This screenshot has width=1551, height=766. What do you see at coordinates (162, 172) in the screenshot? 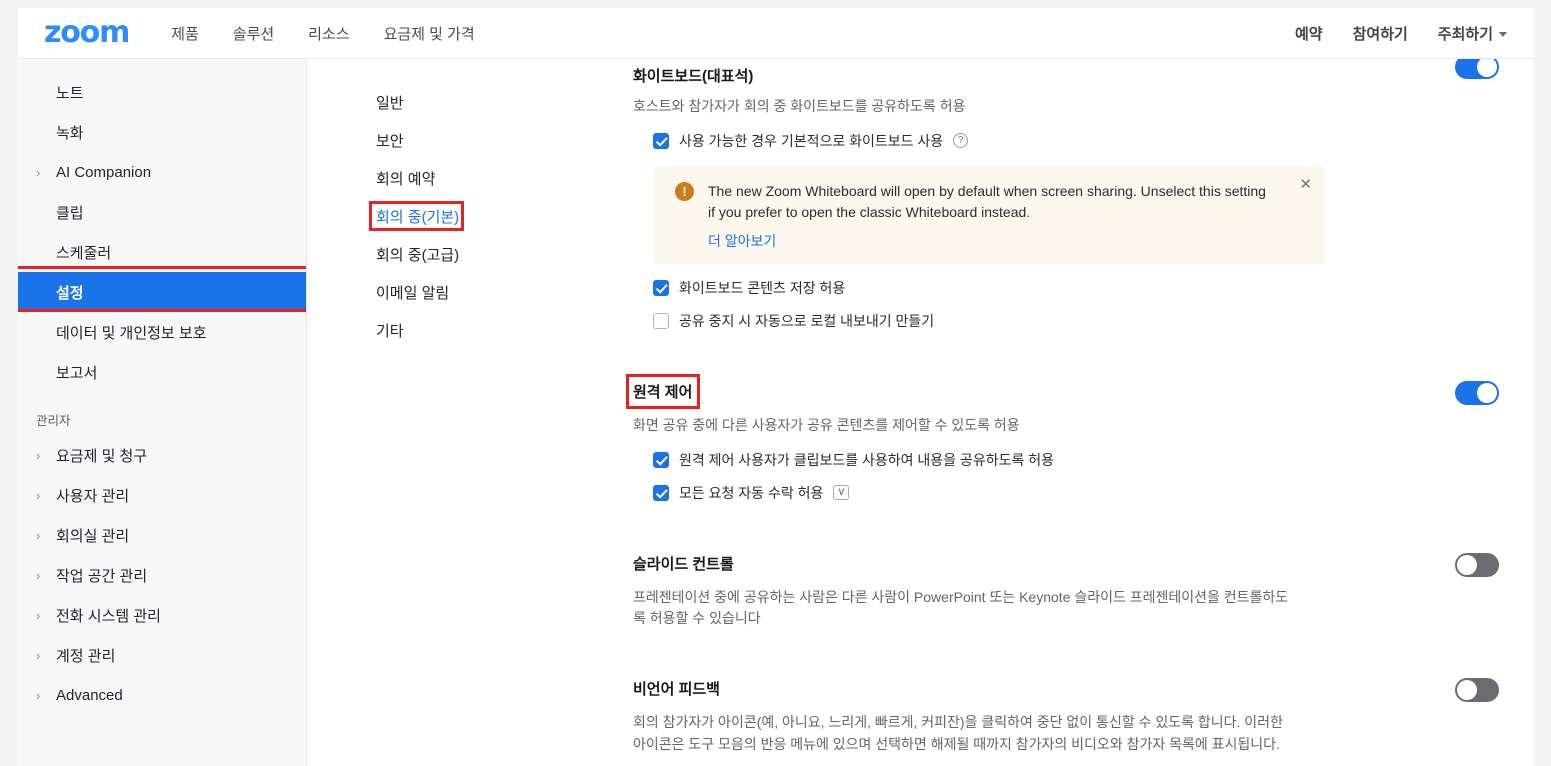
I see `sidebar-item-ai-companion: › AI Companion` at bounding box center [162, 172].